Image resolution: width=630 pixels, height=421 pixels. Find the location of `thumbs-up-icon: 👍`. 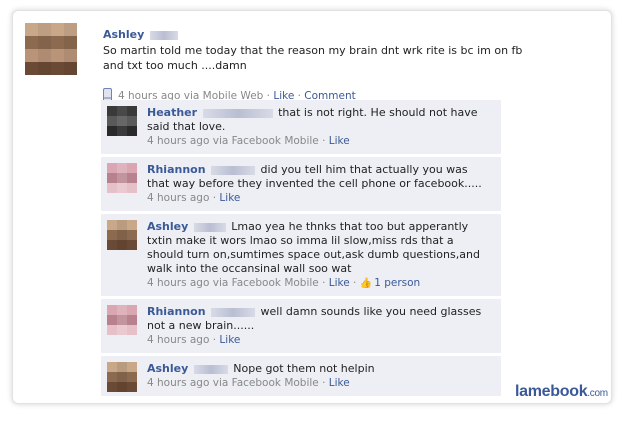

thumbs-up-icon: 👍 is located at coordinates (366, 283).